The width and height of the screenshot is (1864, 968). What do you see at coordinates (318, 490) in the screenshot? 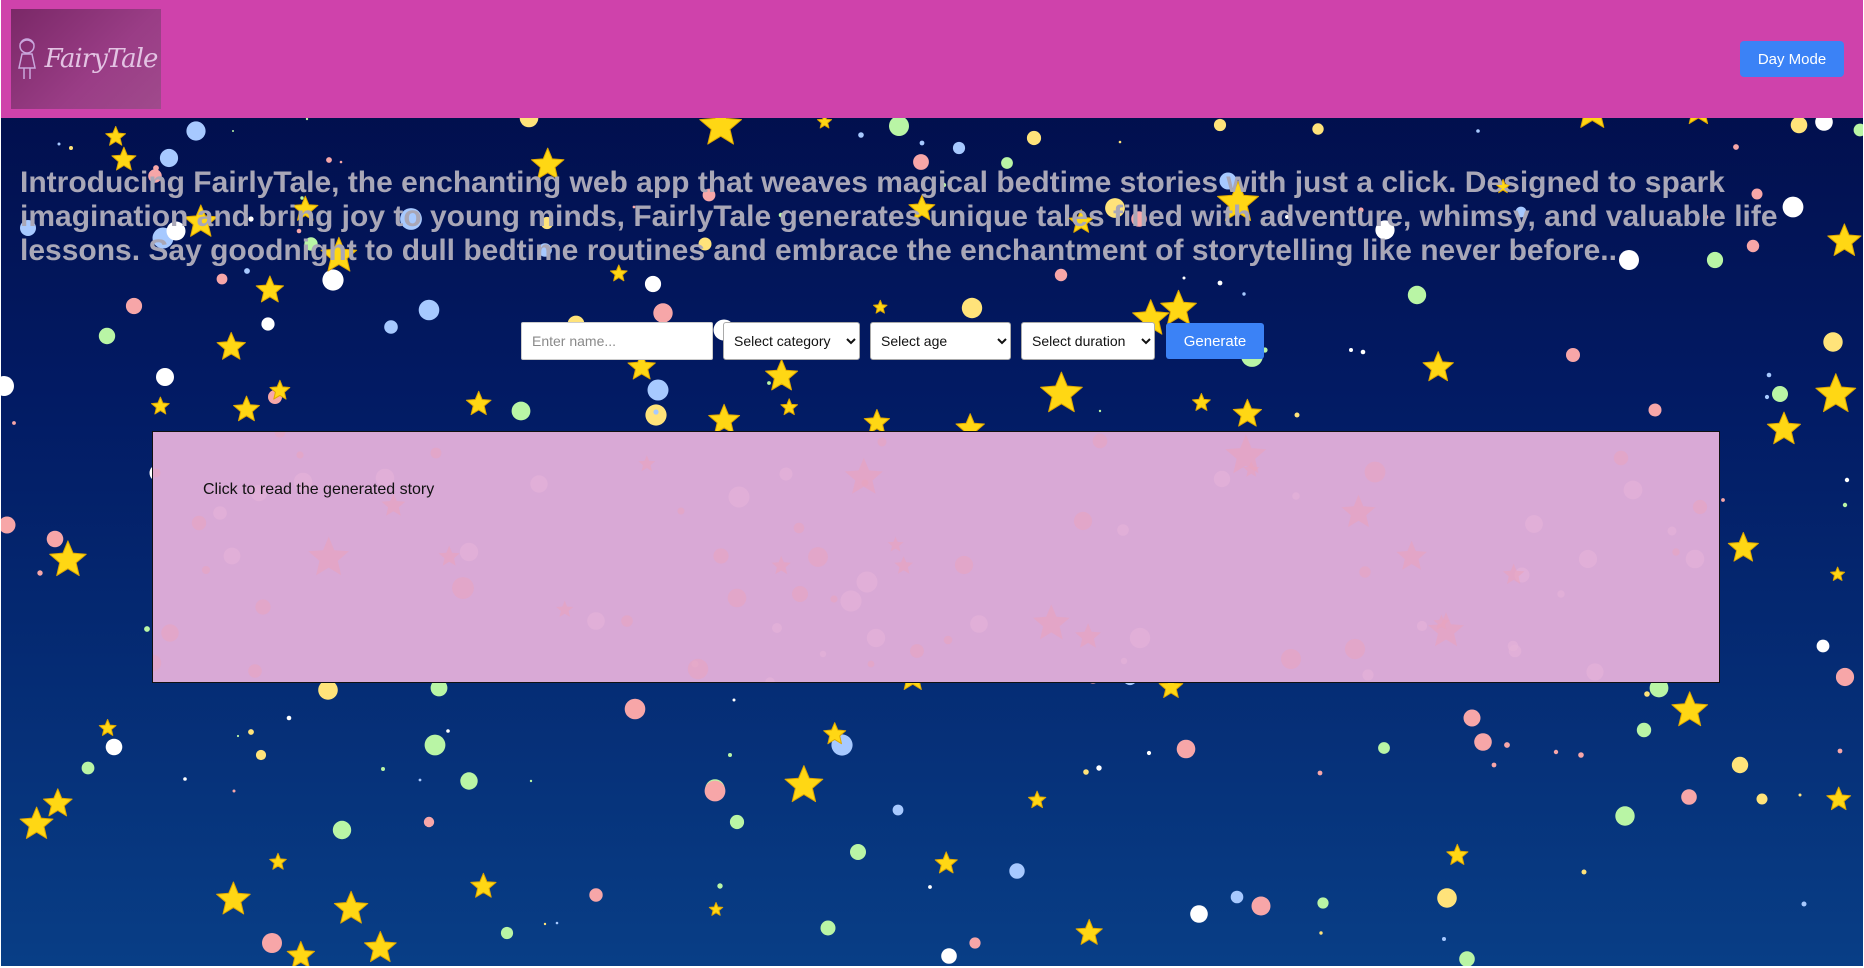
I see `story-prompt: Click to read the generated story` at bounding box center [318, 490].